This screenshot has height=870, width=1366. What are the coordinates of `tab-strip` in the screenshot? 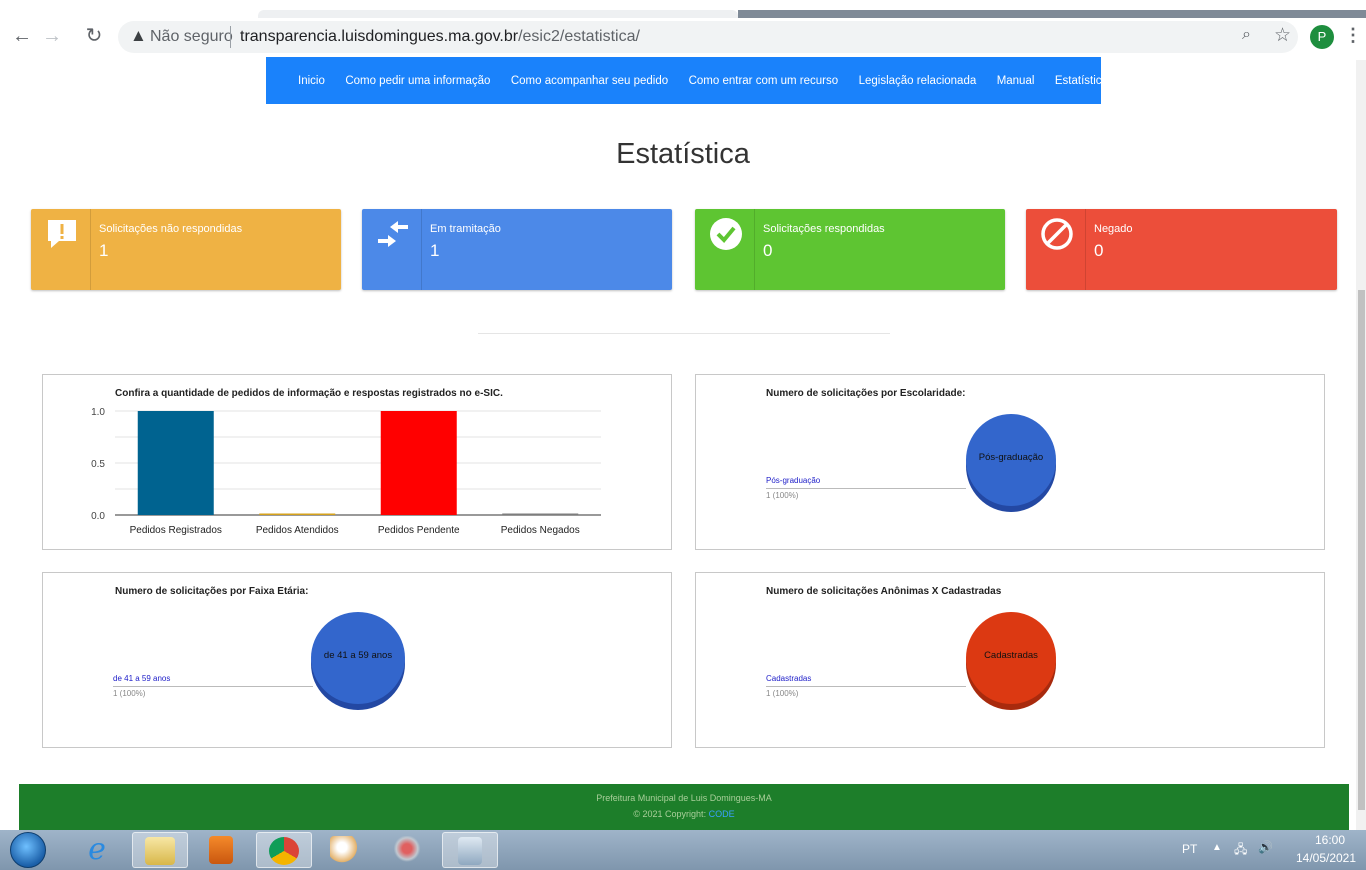 It's located at (683, 9).